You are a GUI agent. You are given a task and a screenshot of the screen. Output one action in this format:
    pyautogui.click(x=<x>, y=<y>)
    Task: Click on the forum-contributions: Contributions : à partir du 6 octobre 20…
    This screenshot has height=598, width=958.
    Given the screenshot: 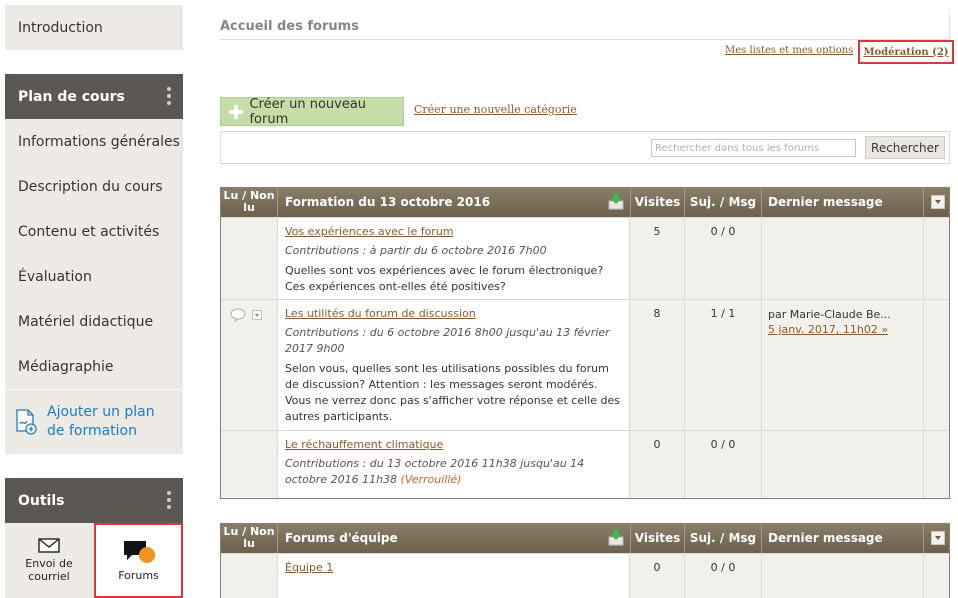 What is the action you would take?
    pyautogui.click(x=416, y=250)
    